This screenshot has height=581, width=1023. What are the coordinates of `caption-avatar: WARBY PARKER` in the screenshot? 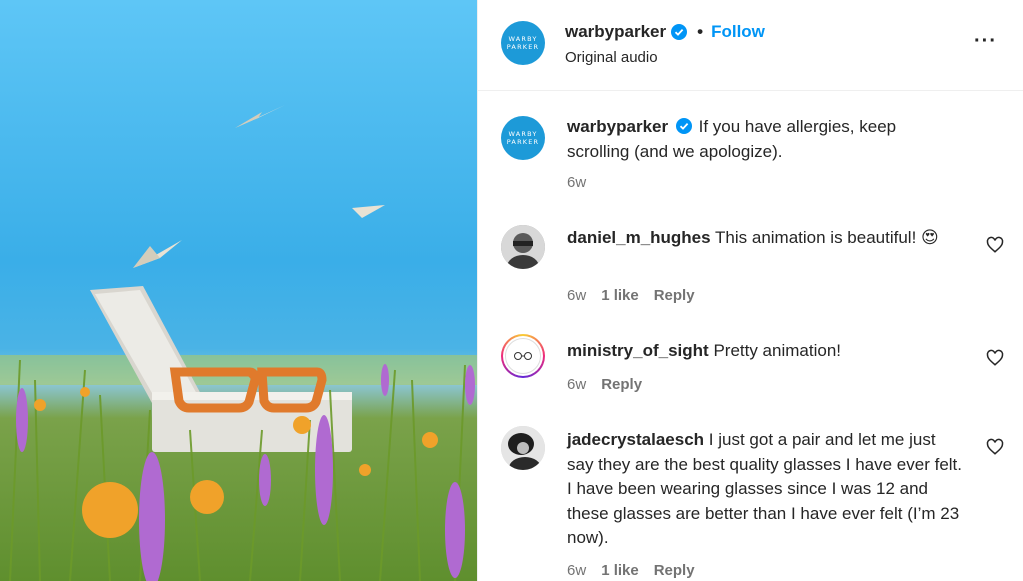 It's located at (523, 138).